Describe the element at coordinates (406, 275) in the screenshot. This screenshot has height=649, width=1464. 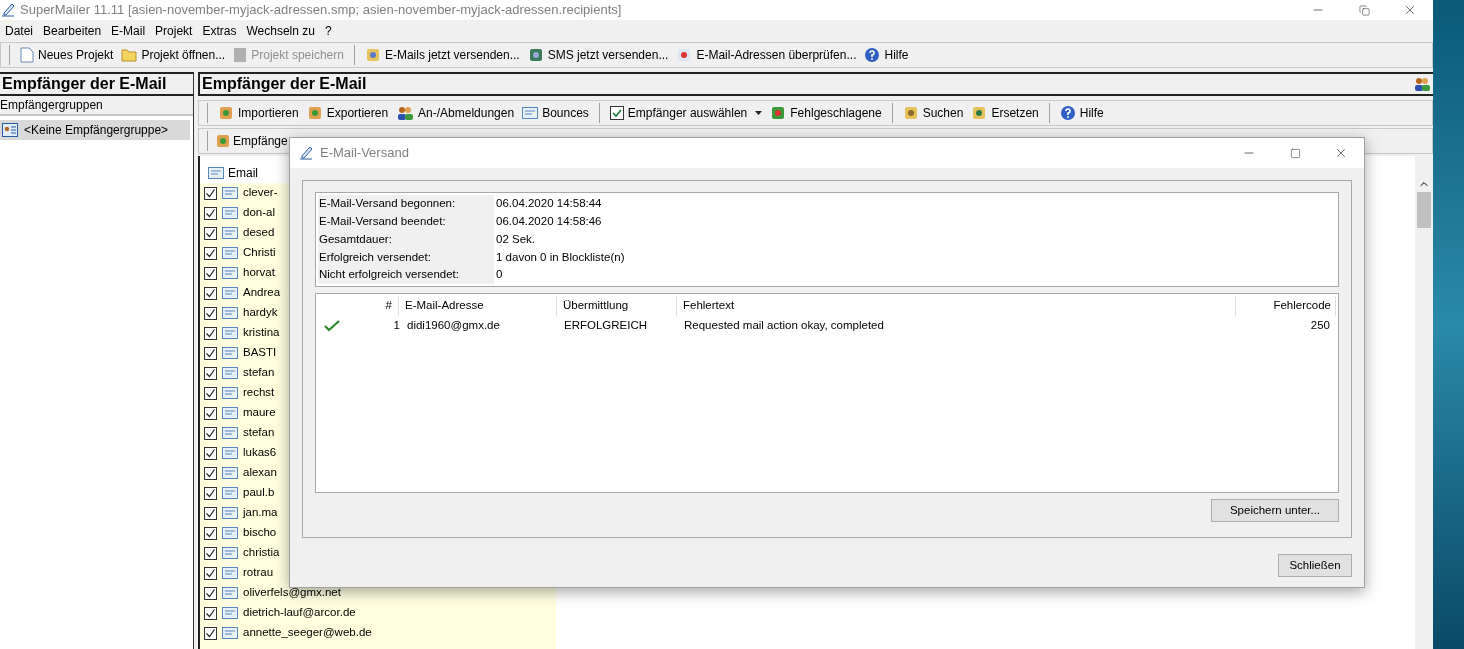
I see `summary-label: Nicht erfolgreich versendet:` at that location.